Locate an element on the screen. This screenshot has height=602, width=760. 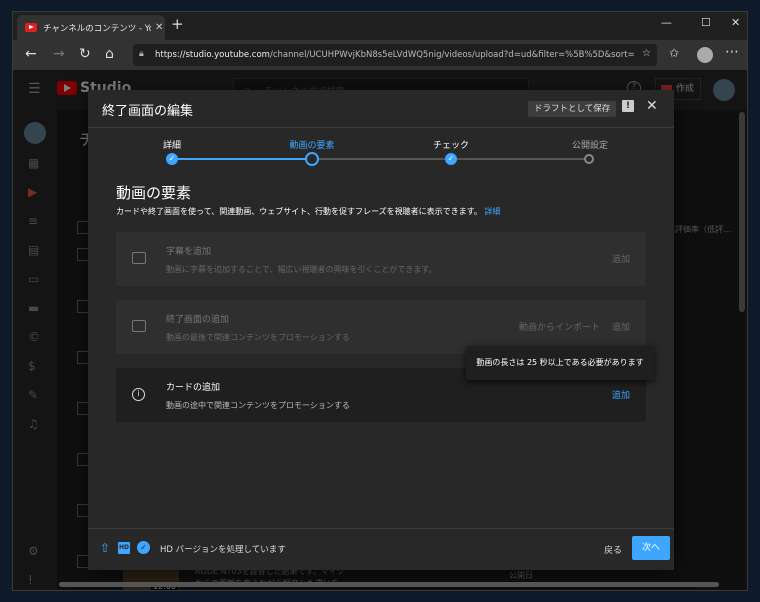
step-line-done is located at coordinates (242, 159).